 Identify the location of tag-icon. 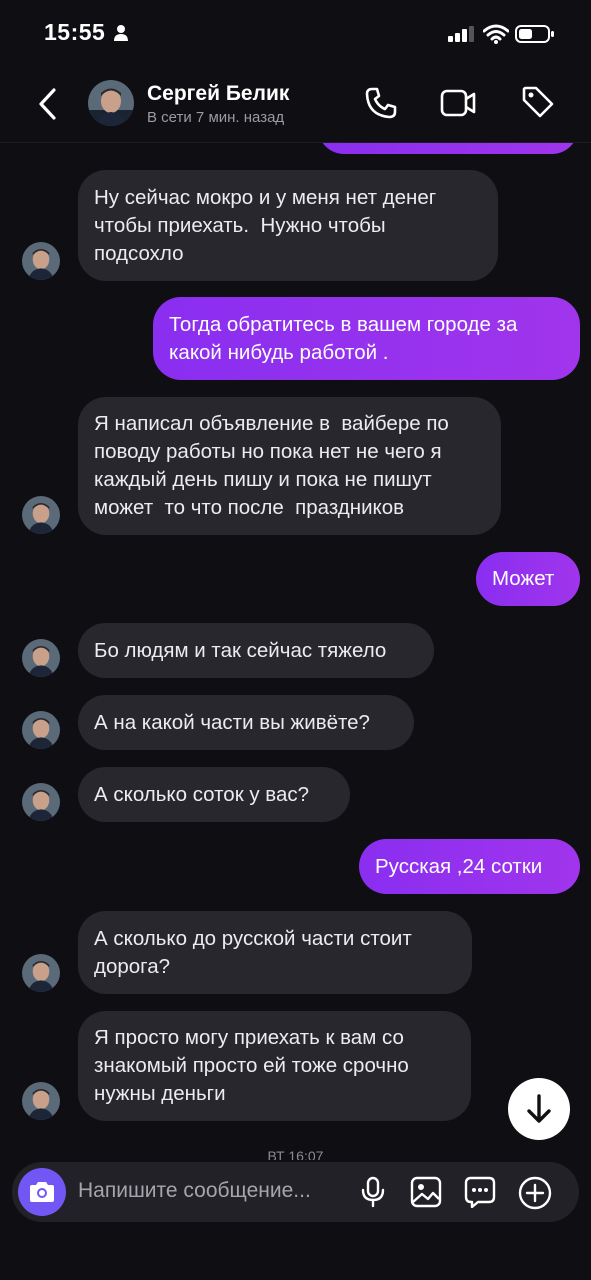
(538, 102).